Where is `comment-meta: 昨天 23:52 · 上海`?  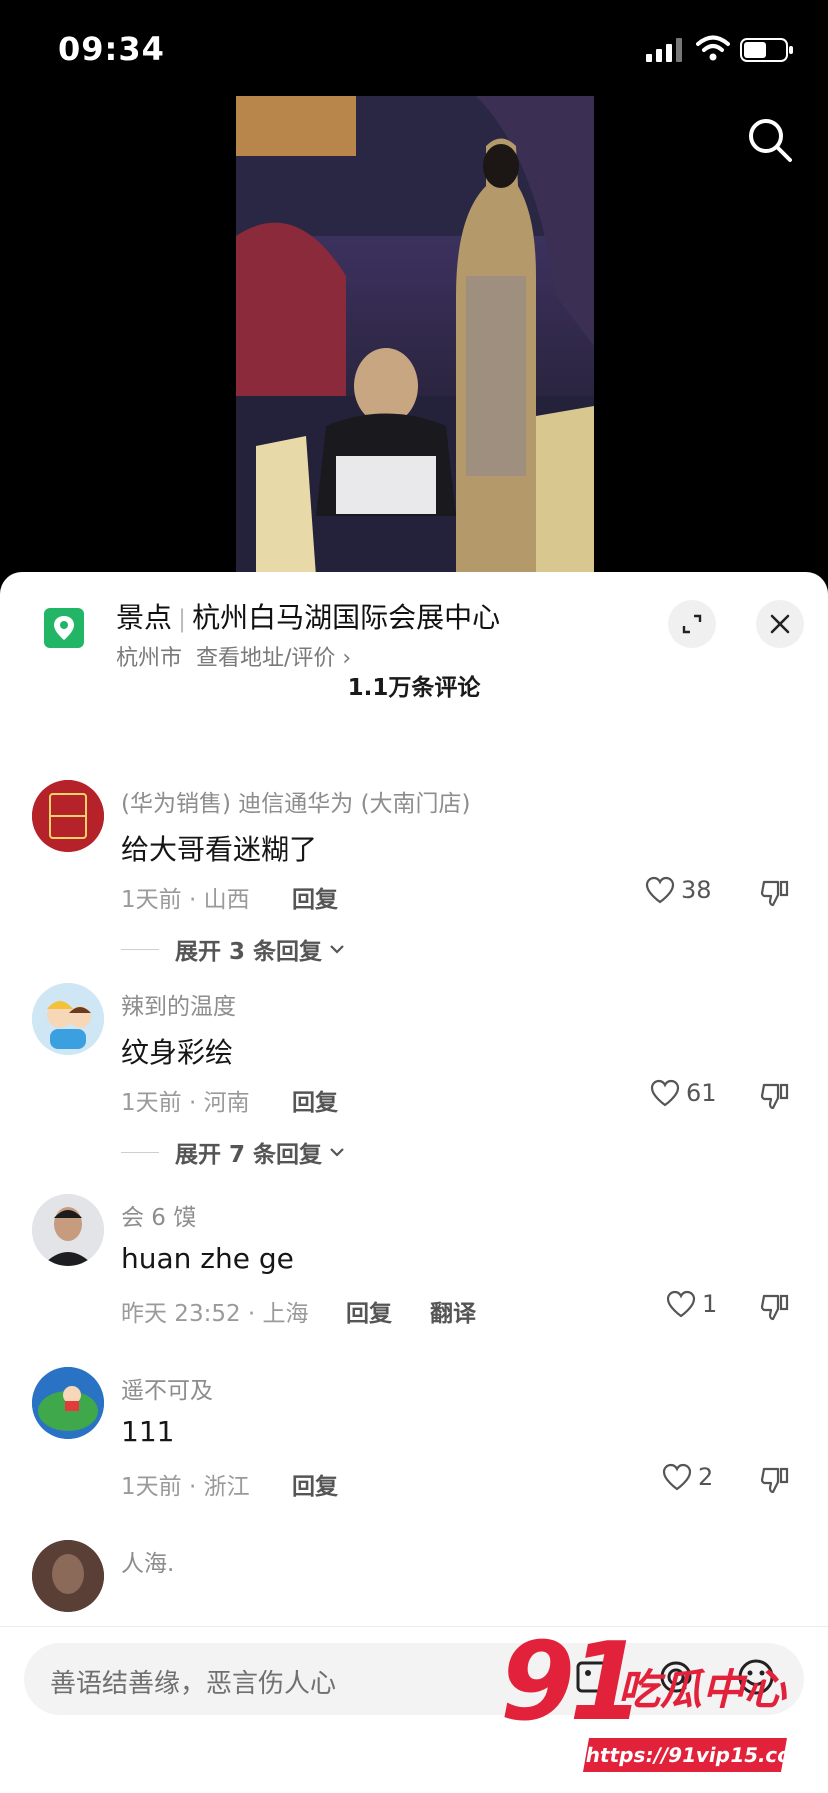 comment-meta: 昨天 23:52 · 上海 is located at coordinates (215, 1314).